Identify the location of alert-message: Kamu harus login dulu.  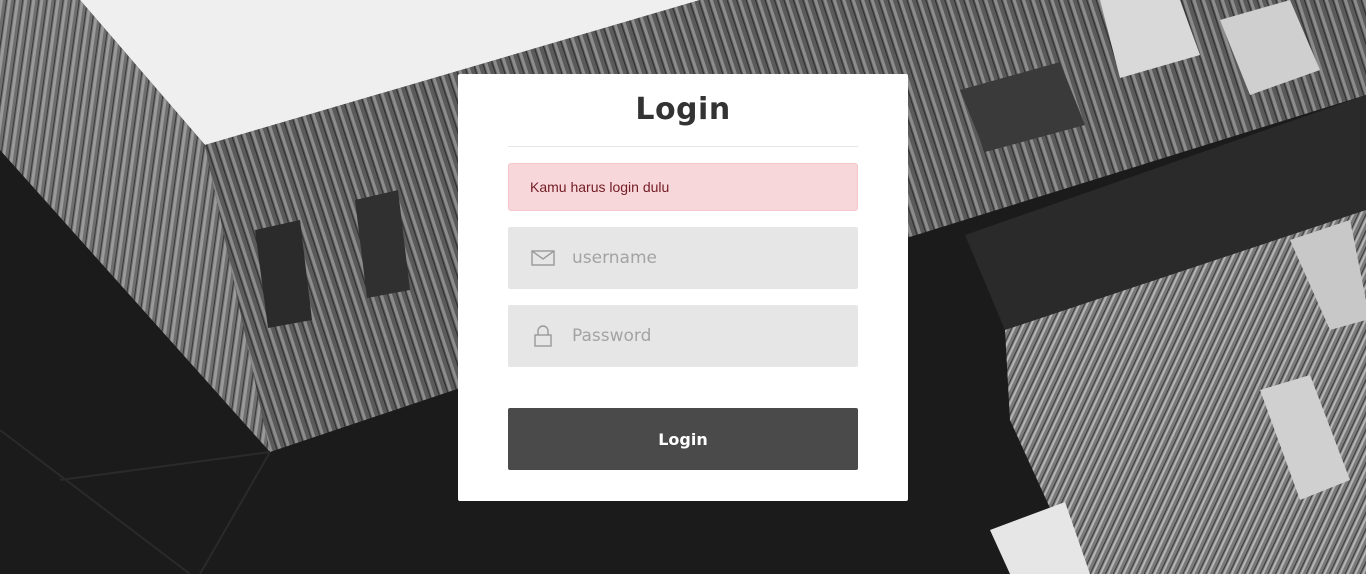
(683, 187).